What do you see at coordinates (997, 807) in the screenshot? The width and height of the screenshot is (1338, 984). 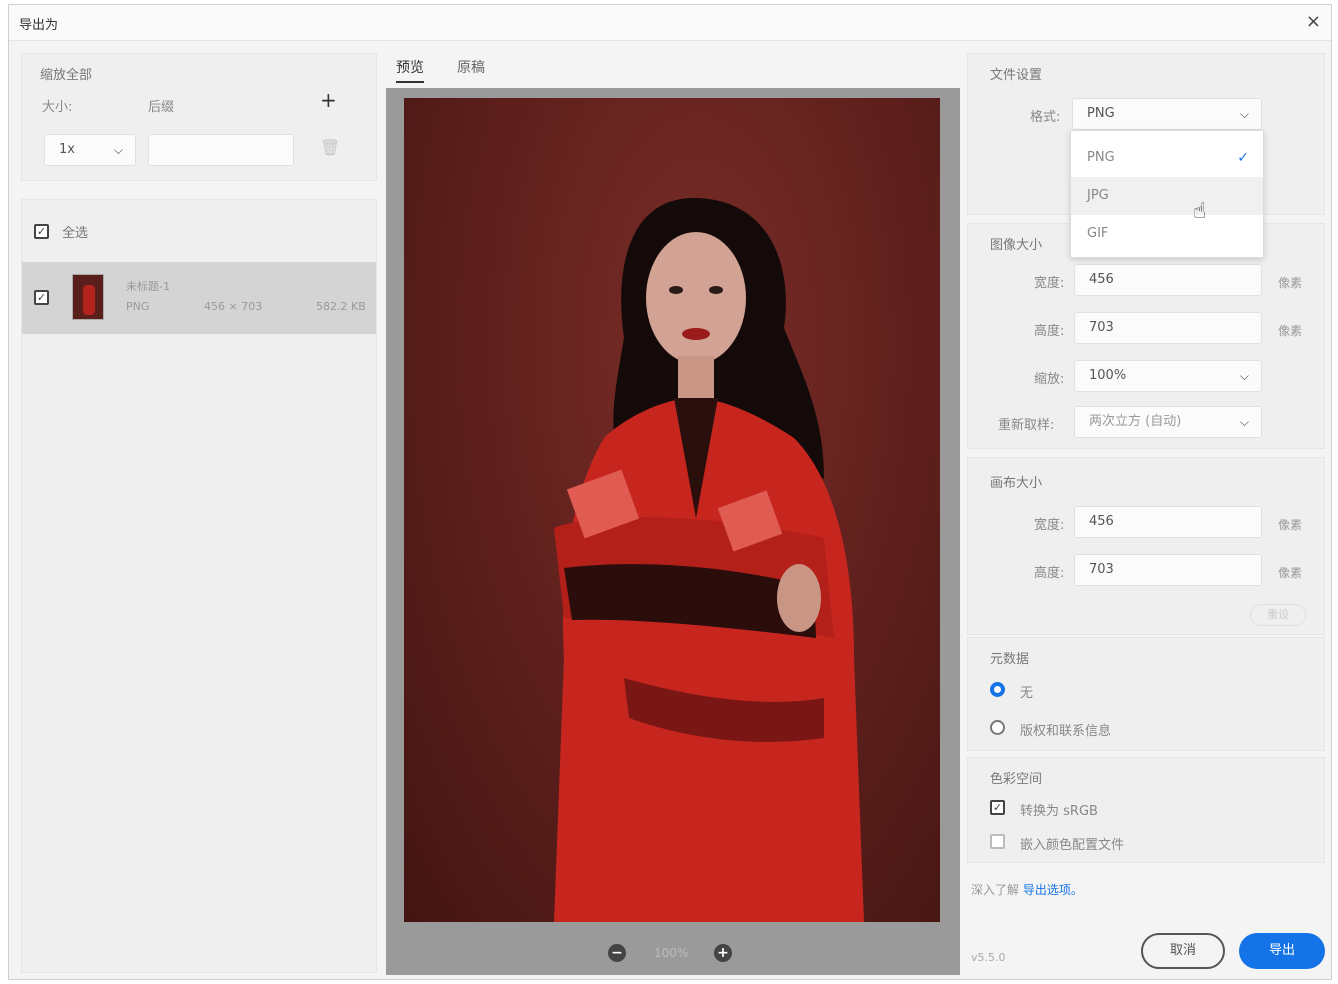 I see `convert-srgb-checkbox: ✓` at bounding box center [997, 807].